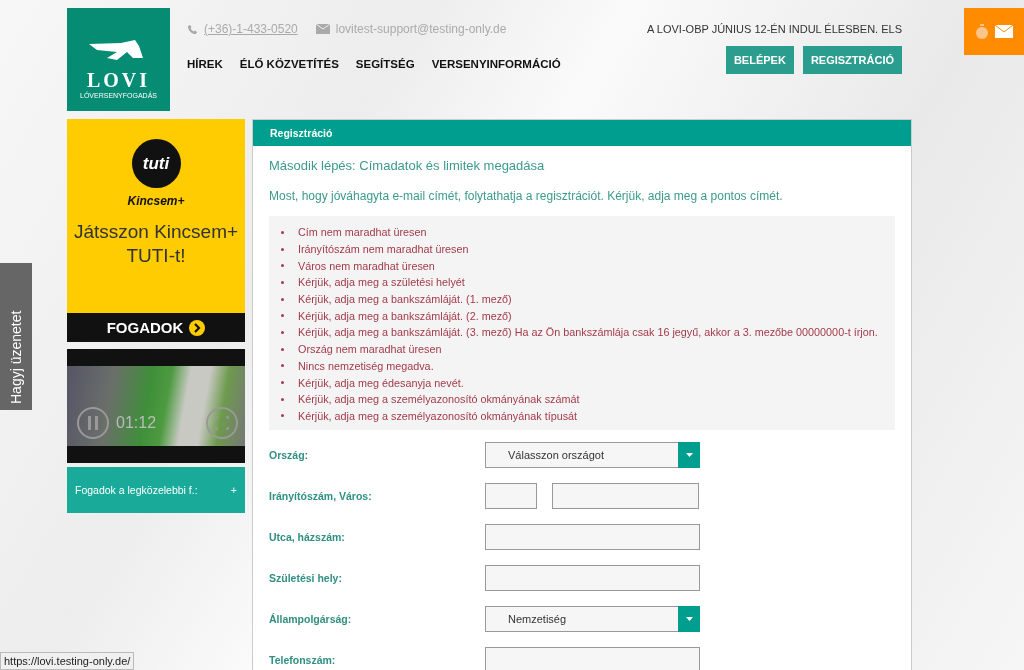 The image size is (1024, 670). I want to click on phone-icon, so click(192, 29).